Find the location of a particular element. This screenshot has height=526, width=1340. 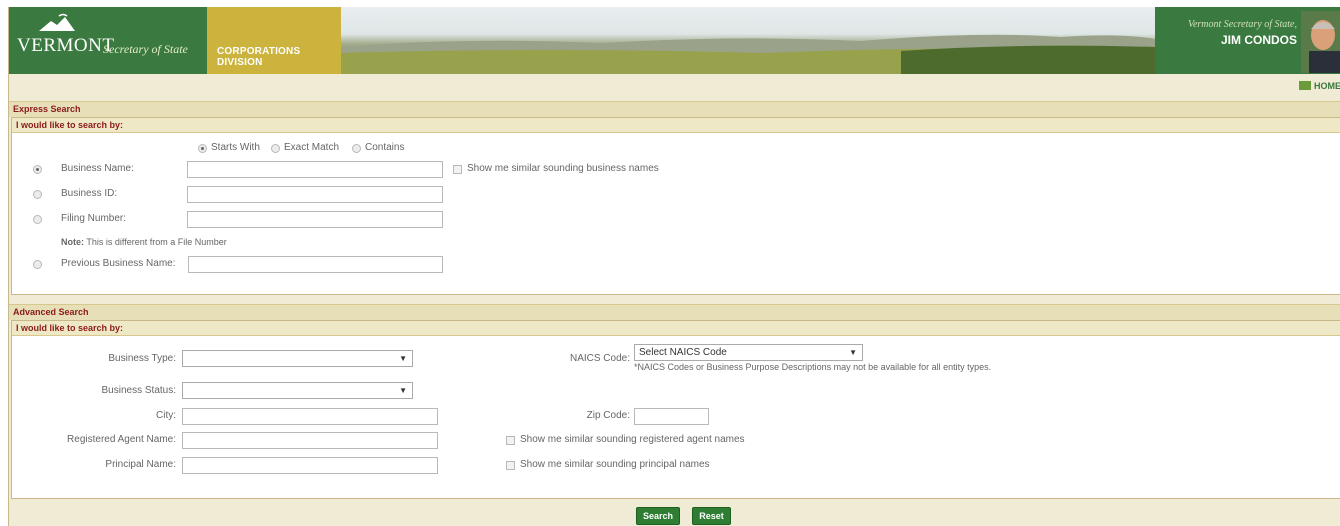

express-search-title: Express Search is located at coordinates (674, 109).